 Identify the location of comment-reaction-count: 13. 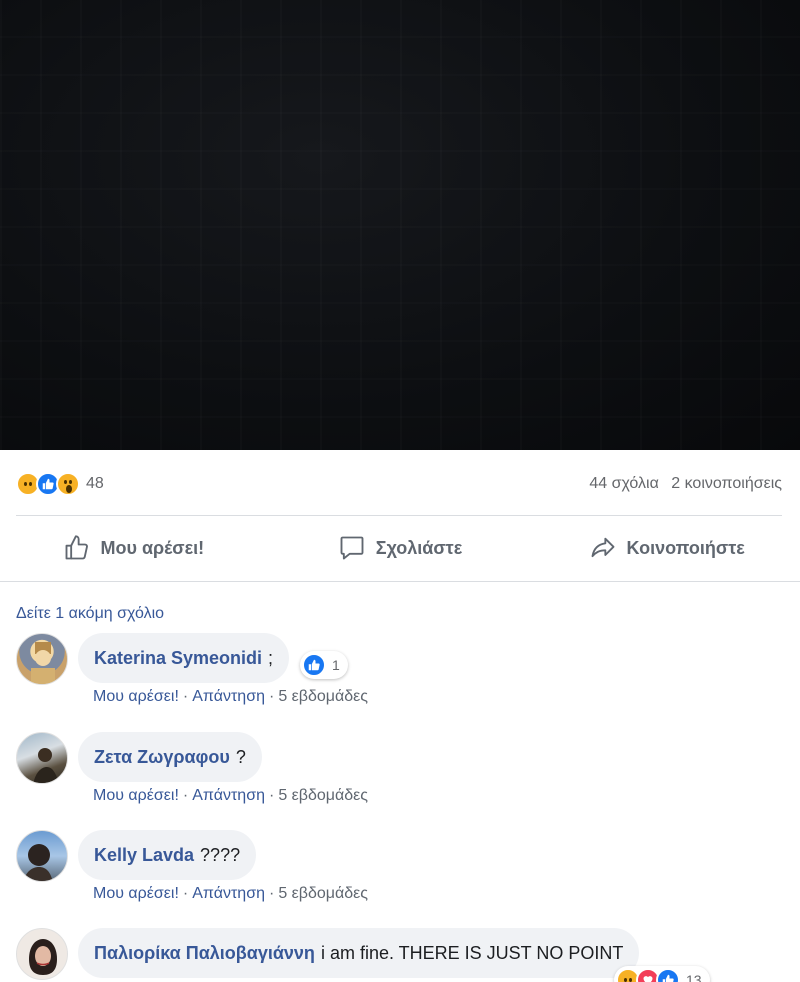
(694, 977).